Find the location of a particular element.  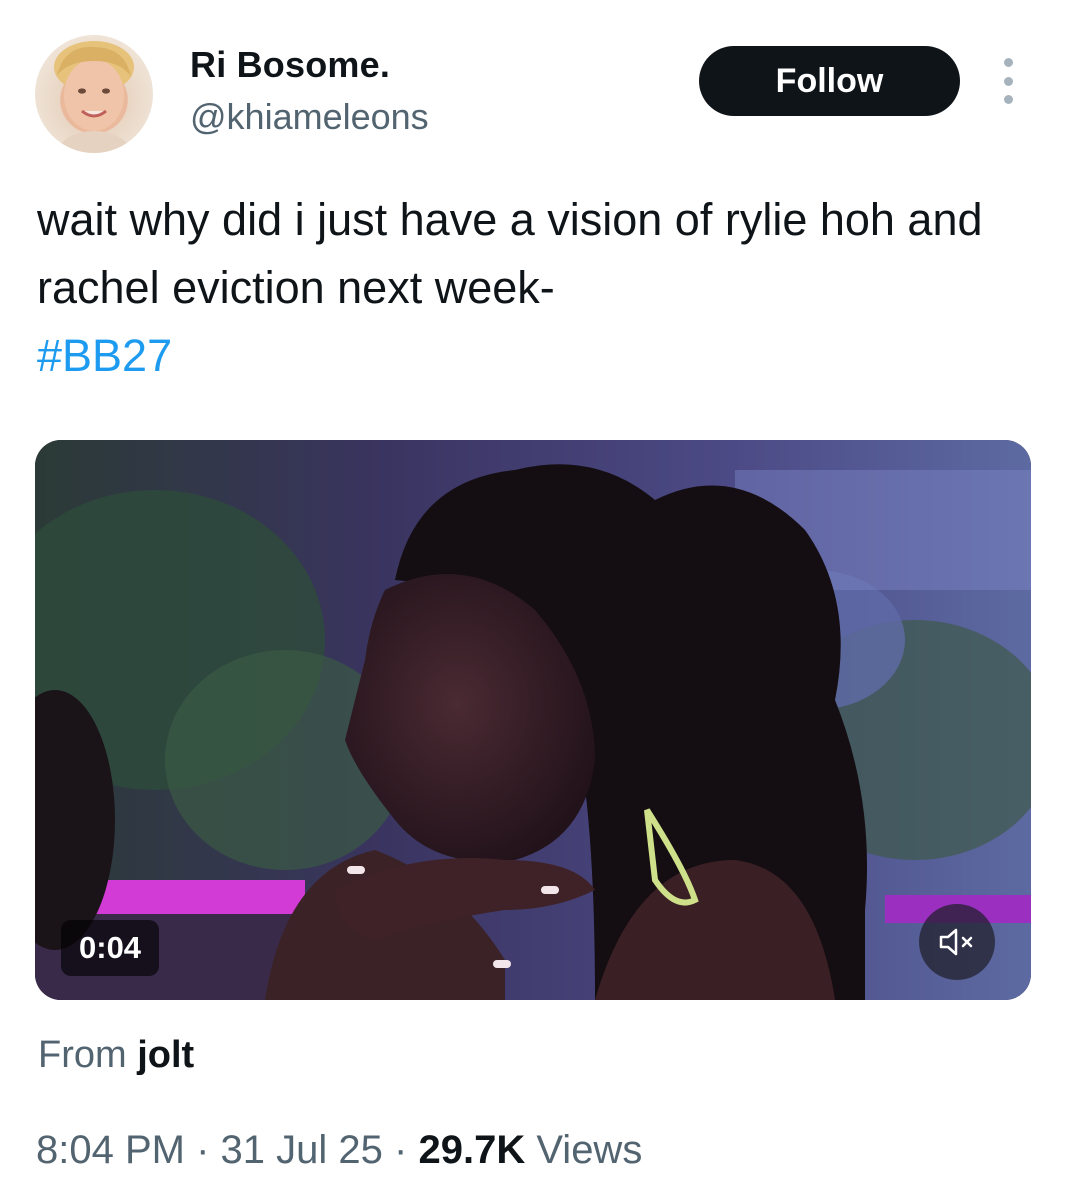

views-label: Views is located at coordinates (589, 1150).